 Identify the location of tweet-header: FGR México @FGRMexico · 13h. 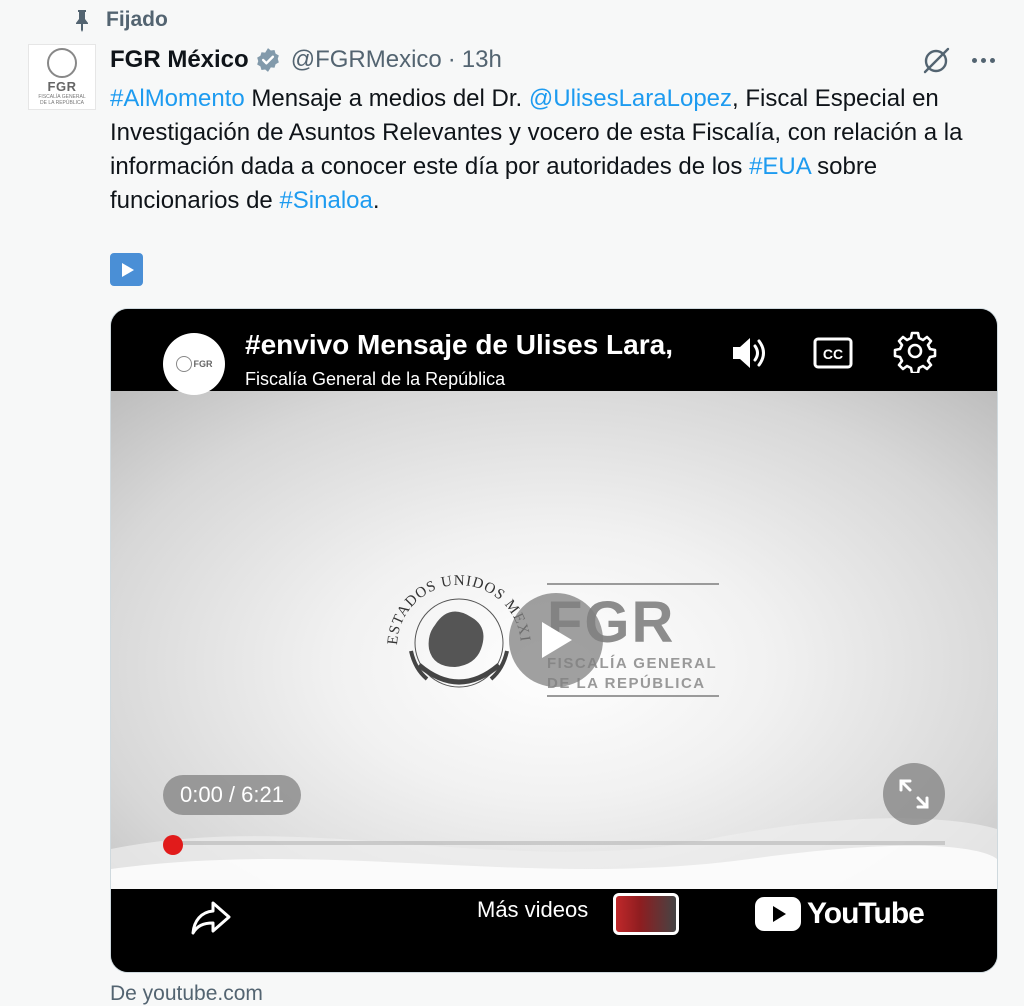
(306, 60).